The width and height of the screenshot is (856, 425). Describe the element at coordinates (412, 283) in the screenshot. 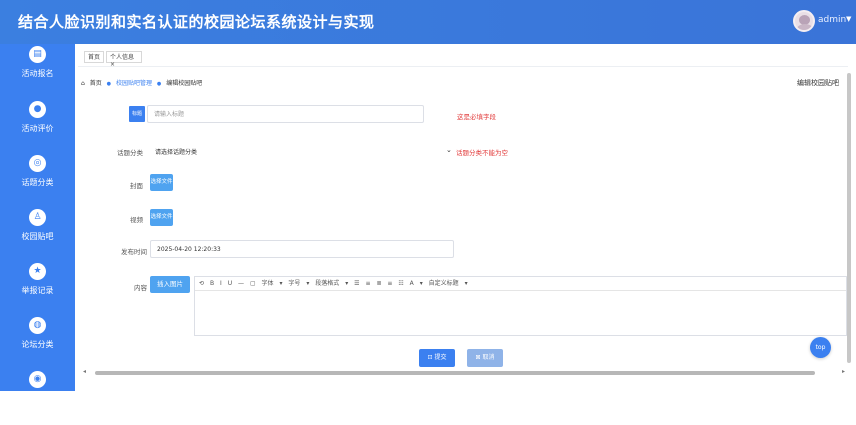

I see `font-color-button: A` at that location.